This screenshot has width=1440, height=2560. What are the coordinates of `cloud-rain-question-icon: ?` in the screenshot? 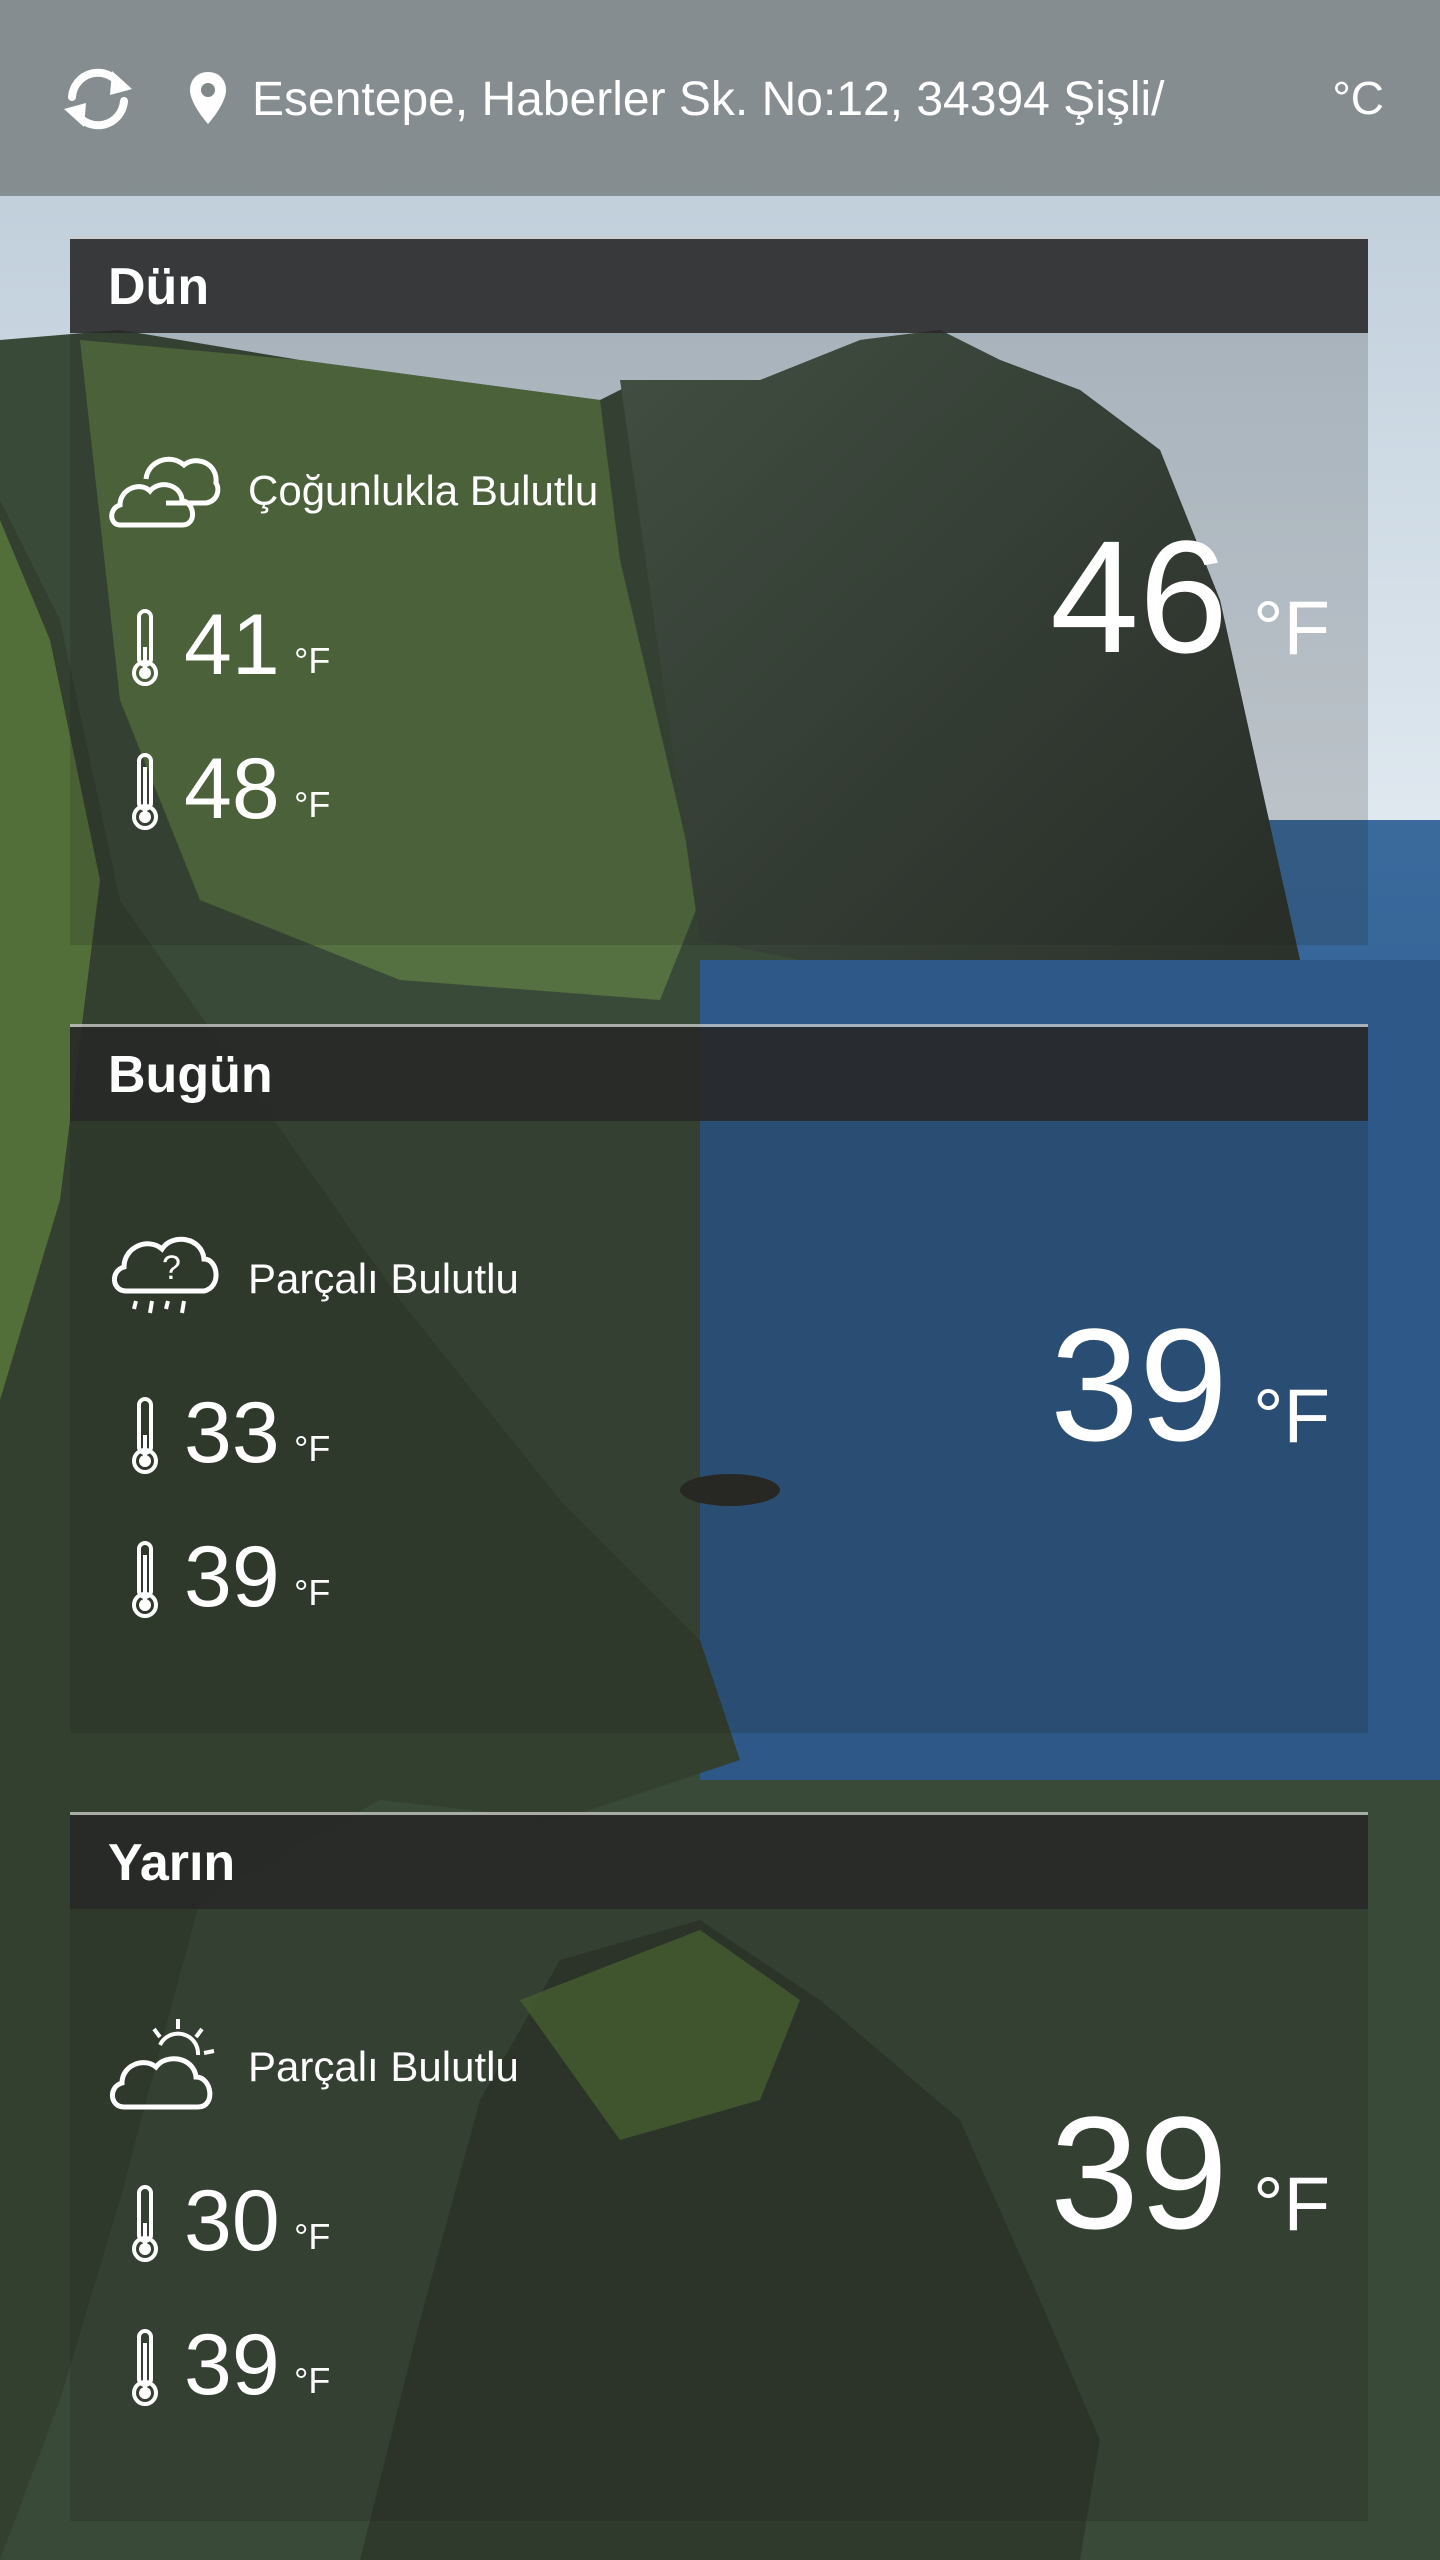 It's located at (165, 1275).